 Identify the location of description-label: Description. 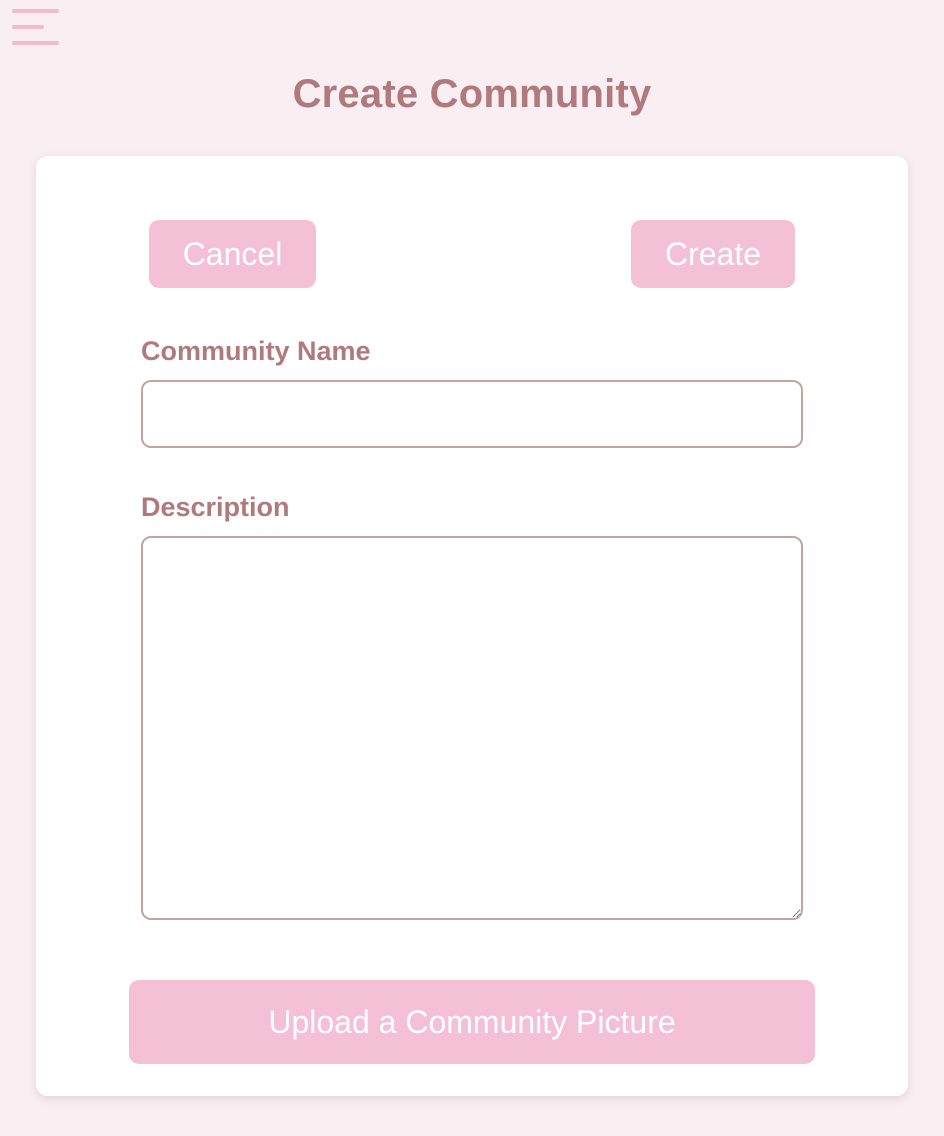
(215, 507).